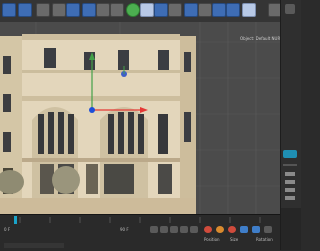 The width and height of the screenshot is (320, 251). What do you see at coordinates (263, 38) in the screenshot?
I see `viewport-status-label: Object: Default NURBS` at bounding box center [263, 38].